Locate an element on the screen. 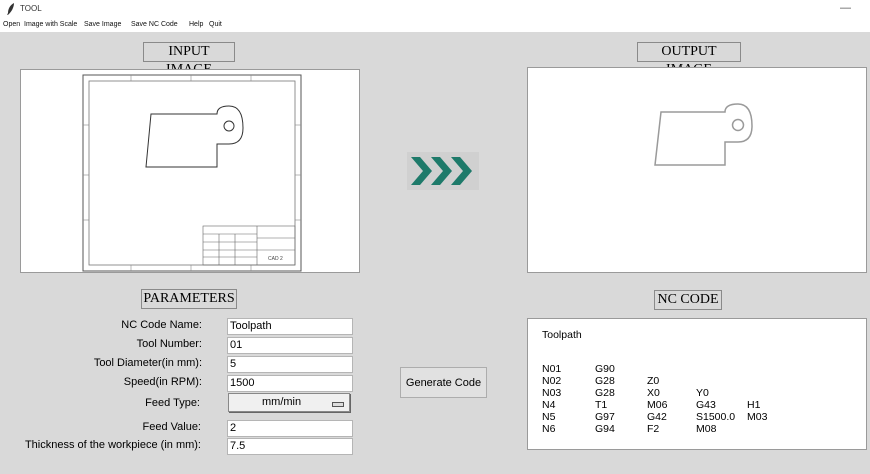  output-image-label: OUTPUT IMAGE is located at coordinates (689, 59).